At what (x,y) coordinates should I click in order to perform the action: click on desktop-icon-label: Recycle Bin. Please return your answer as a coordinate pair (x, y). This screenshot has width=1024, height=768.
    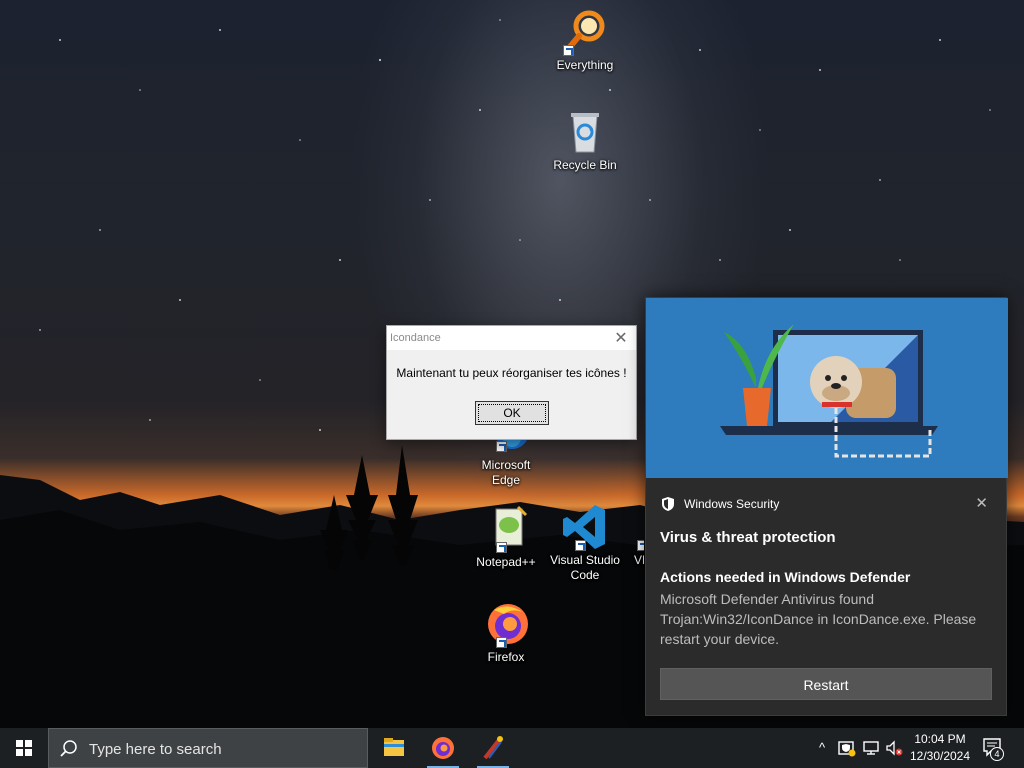
    Looking at the image, I should click on (585, 165).